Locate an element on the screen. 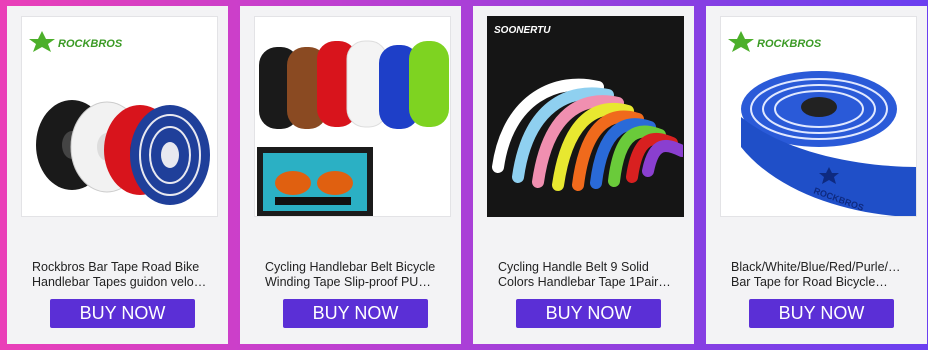 This screenshot has width=928, height=350. buy-now-button-2: BUY NOW is located at coordinates (355, 313).